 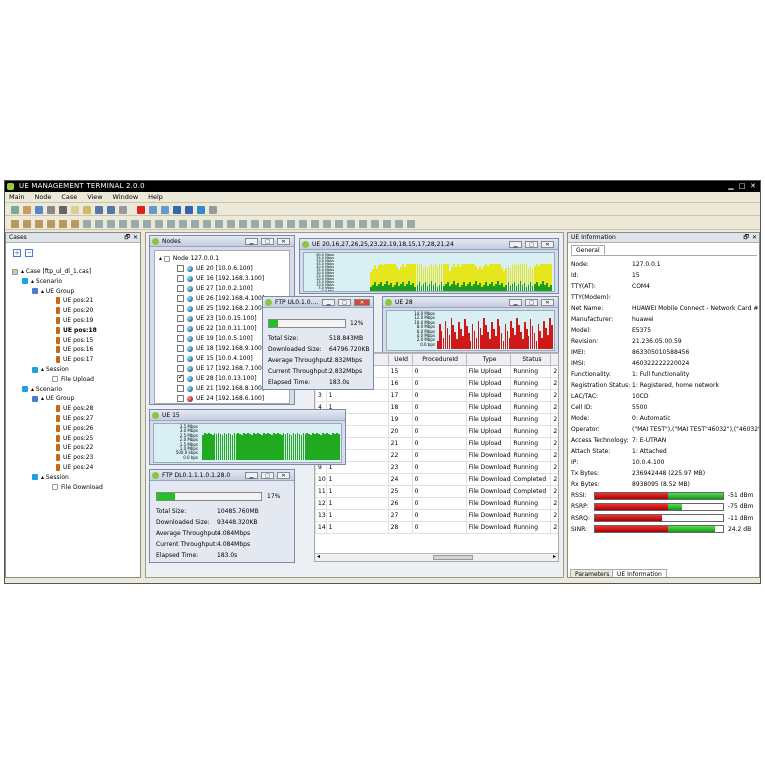 I want to click on ue-item: UE pos:27, so click(x=74, y=418).